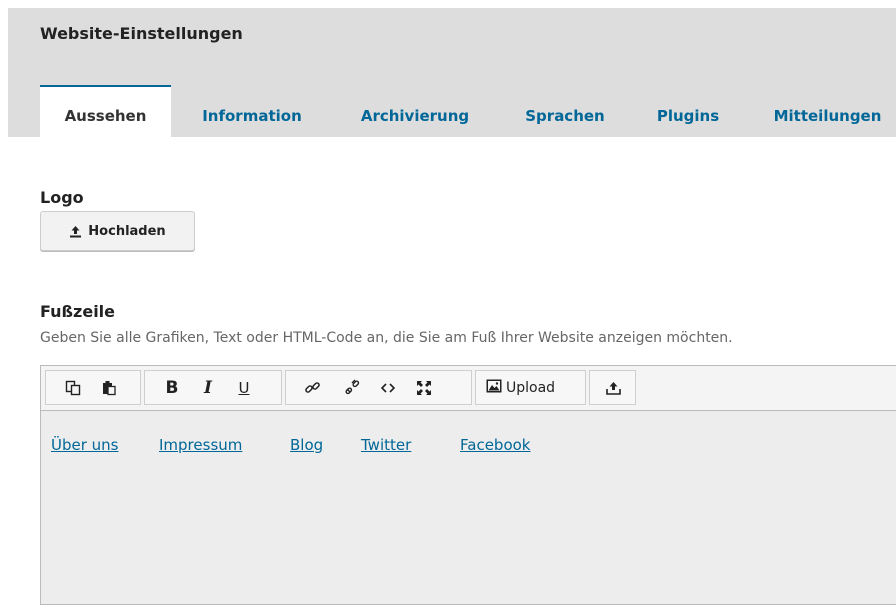 This screenshot has height=605, width=896. What do you see at coordinates (208, 387) in the screenshot?
I see `italic-icon: I` at bounding box center [208, 387].